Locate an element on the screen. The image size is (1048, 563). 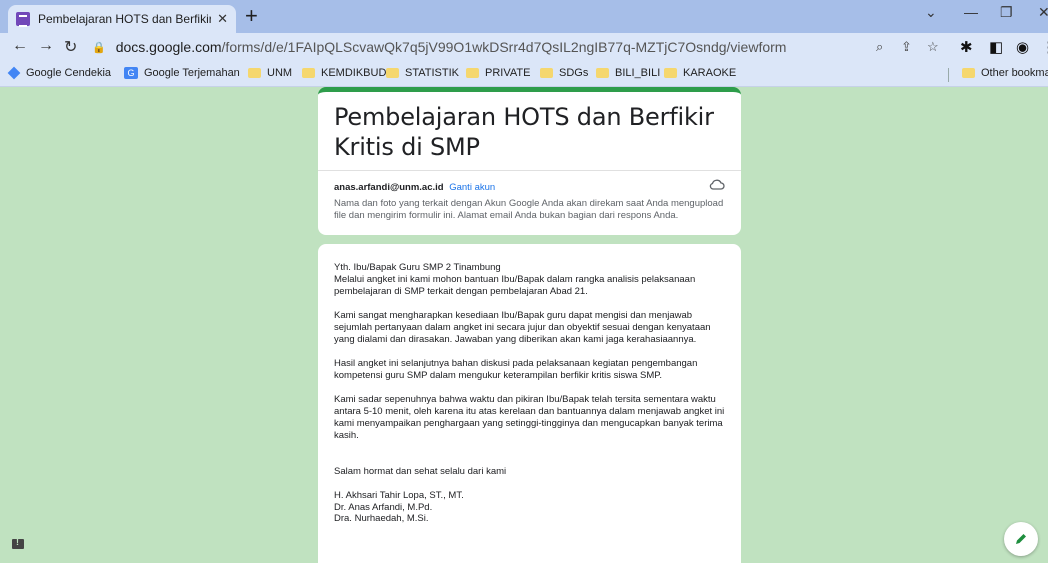
edit-fab-button is located at coordinates (1021, 539).